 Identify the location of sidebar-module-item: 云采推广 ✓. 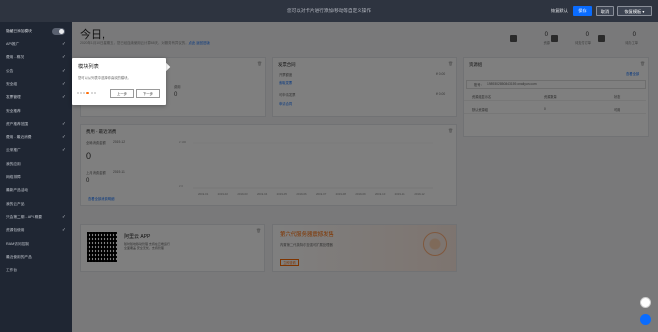
(36, 150).